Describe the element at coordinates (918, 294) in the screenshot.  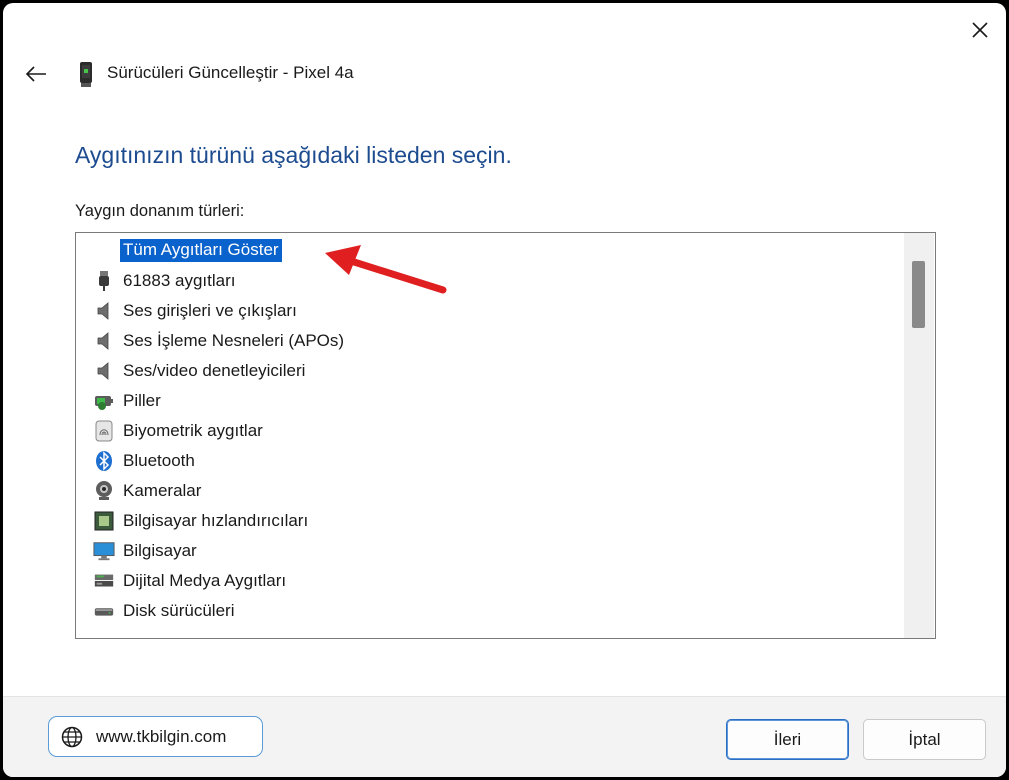
I see `scrollbar-thumb` at that location.